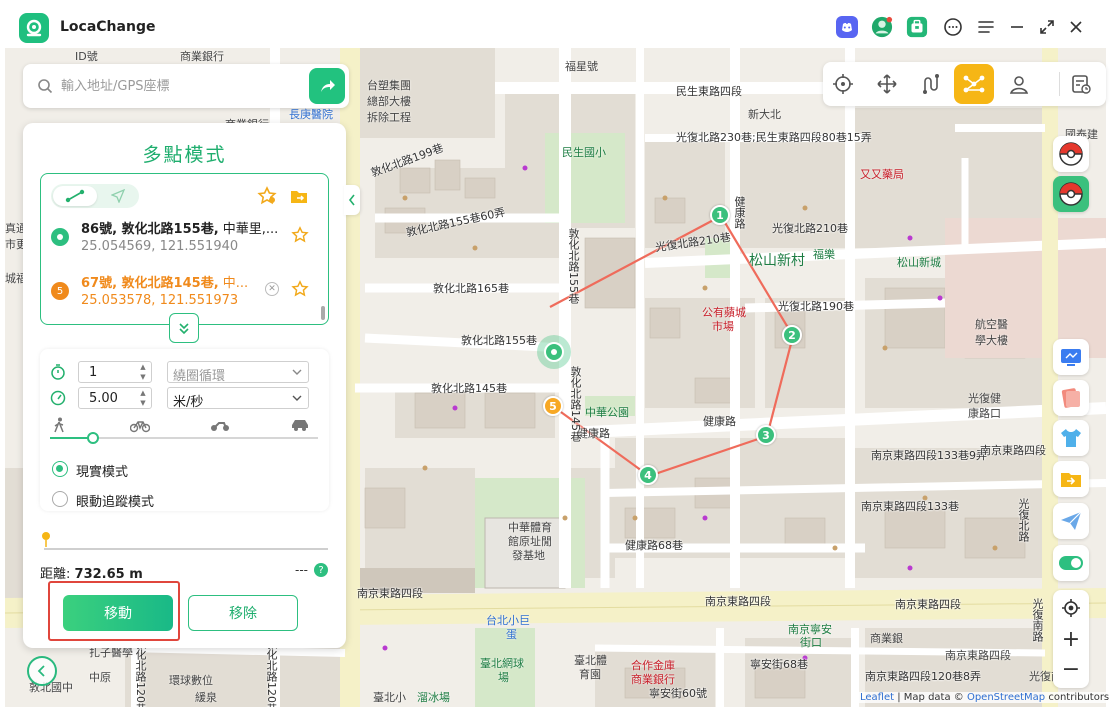 This screenshot has width=1111, height=711. I want to click on route-marker-3: 3, so click(766, 435).